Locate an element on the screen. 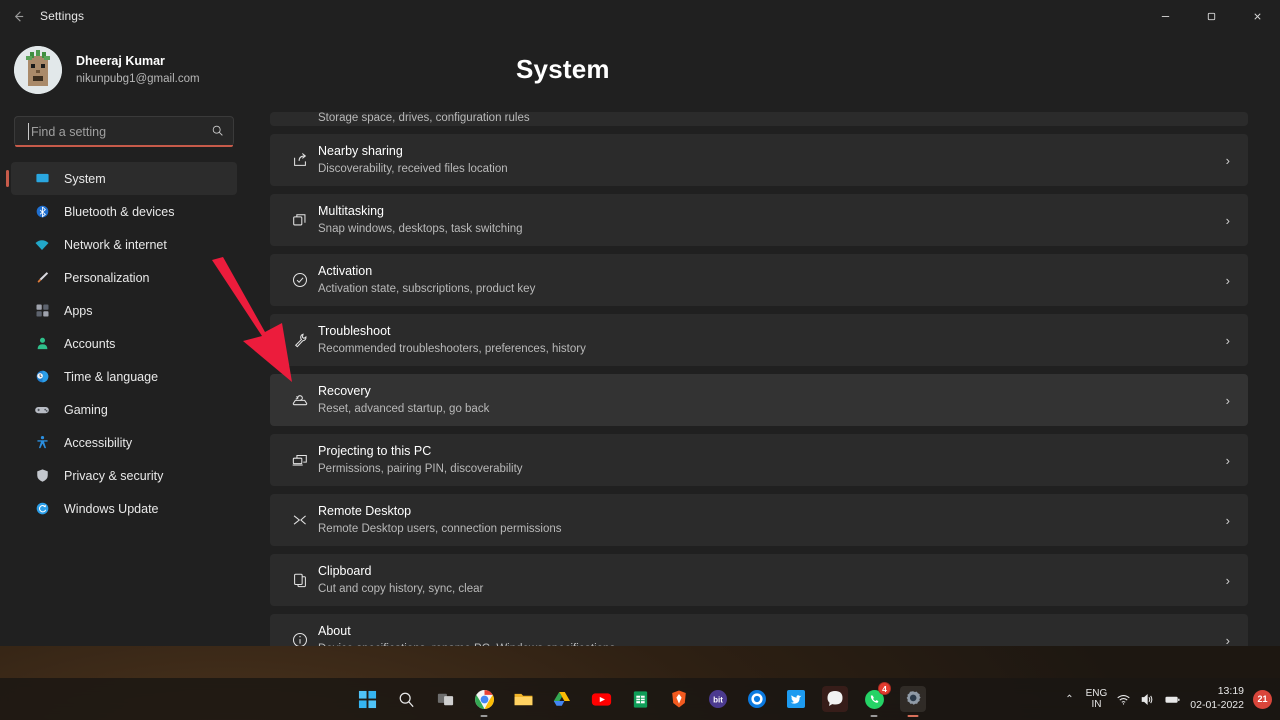 Image resolution: width=1280 pixels, height=720 pixels. settings-app-icon is located at coordinates (913, 701).